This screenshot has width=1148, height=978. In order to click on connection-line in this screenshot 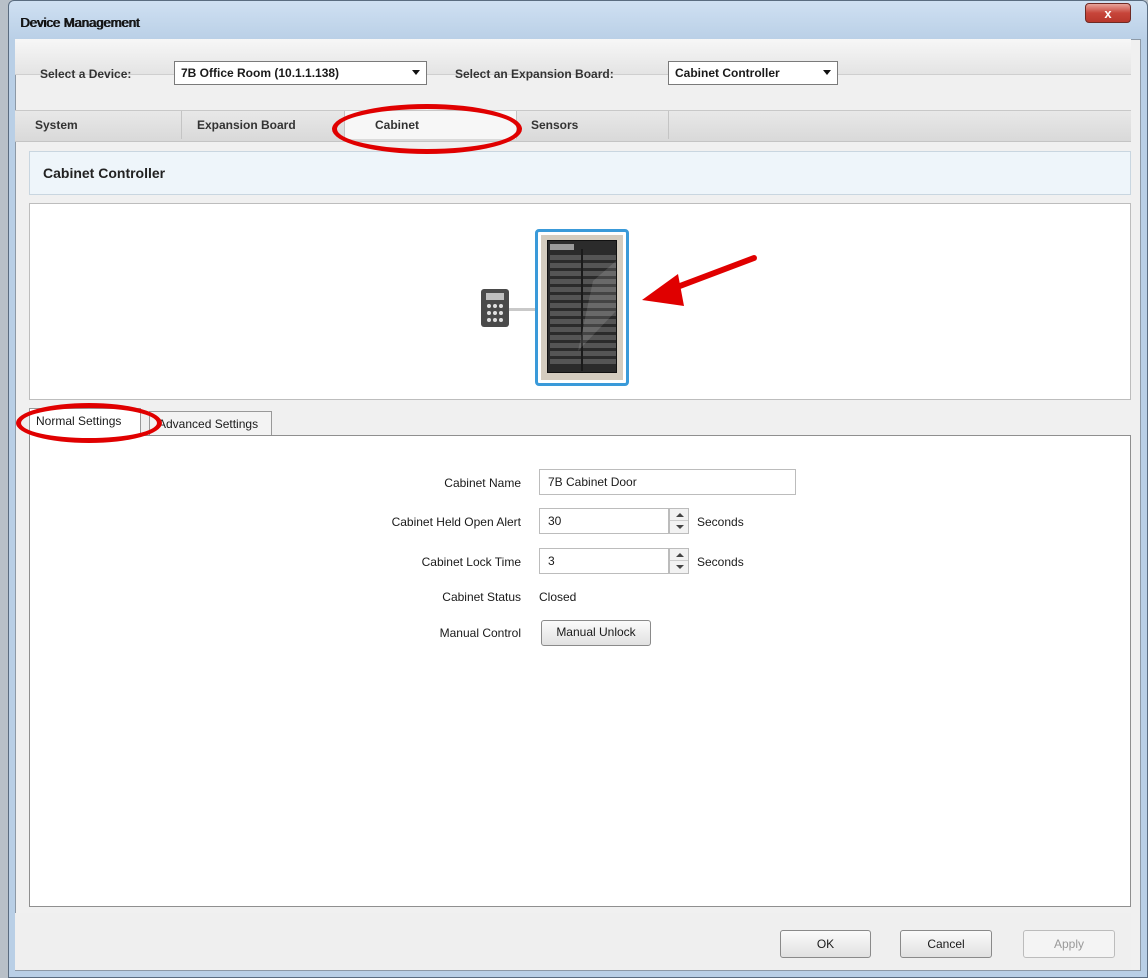, I will do `click(522, 309)`.